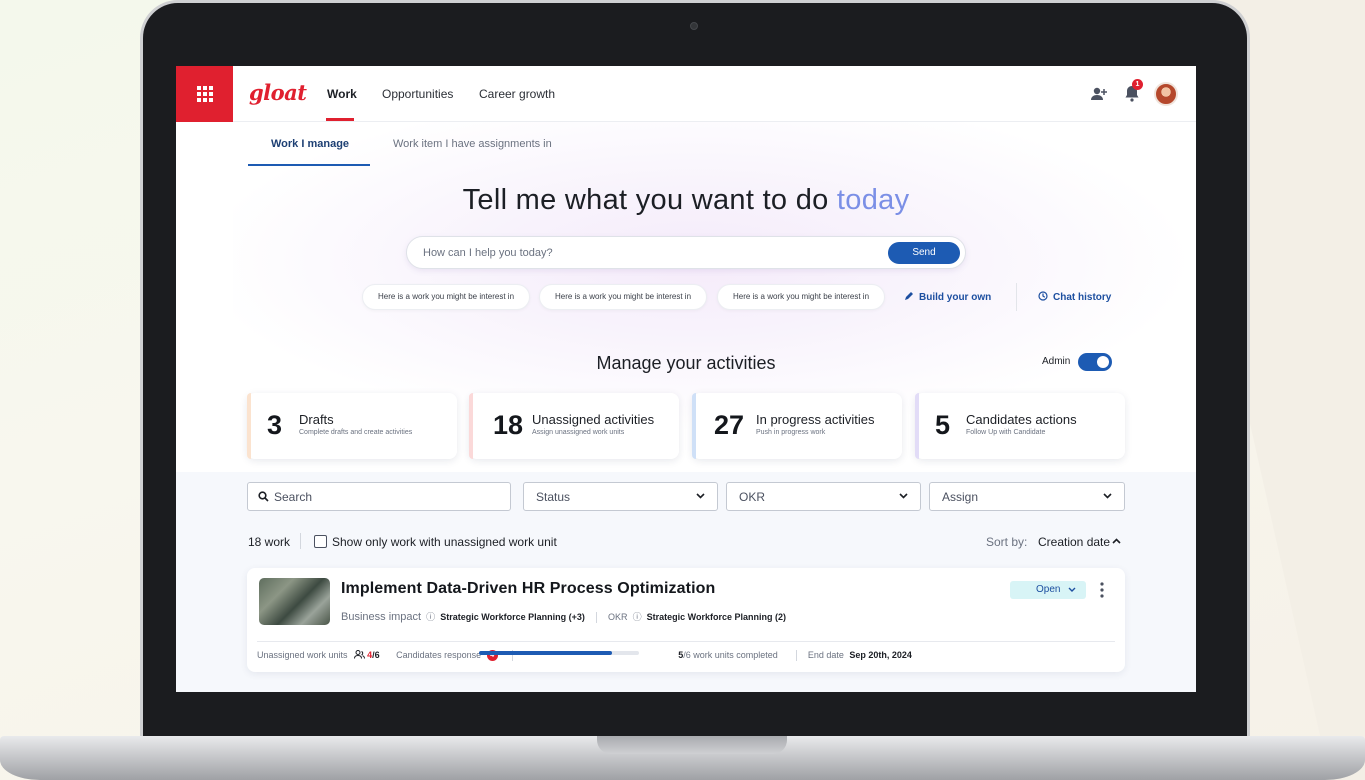  I want to click on card-count: 18, so click(508, 425).